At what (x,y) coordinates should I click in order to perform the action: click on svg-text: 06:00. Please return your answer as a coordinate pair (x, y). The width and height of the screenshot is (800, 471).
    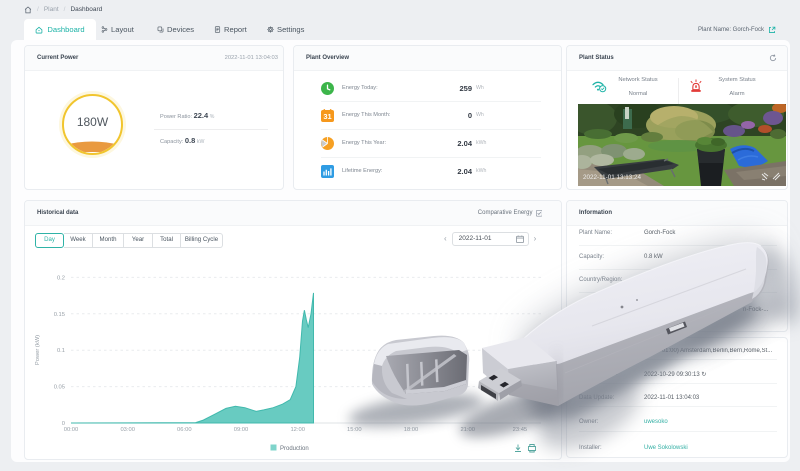
    Looking at the image, I should click on (184, 430).